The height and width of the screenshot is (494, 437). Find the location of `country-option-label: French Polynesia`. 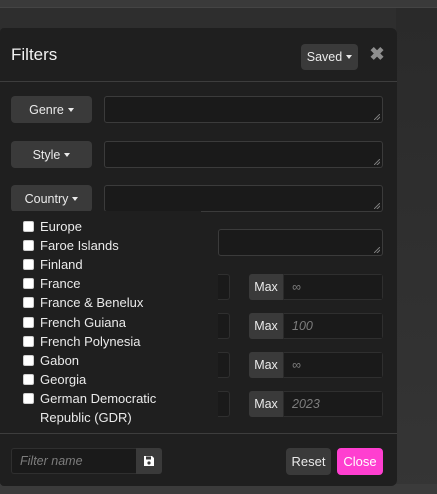

country-option-label: French Polynesia is located at coordinates (90, 341).